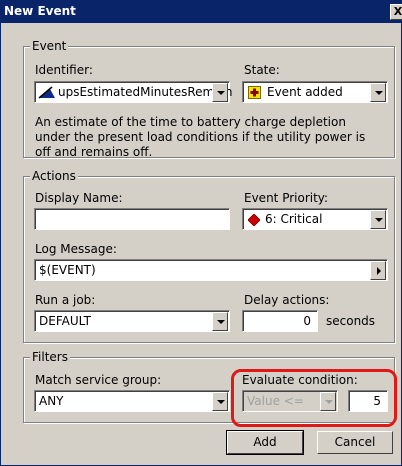 The height and width of the screenshot is (466, 402). Describe the element at coordinates (51, 401) in the screenshot. I see `match-service-group-value: ANY` at that location.